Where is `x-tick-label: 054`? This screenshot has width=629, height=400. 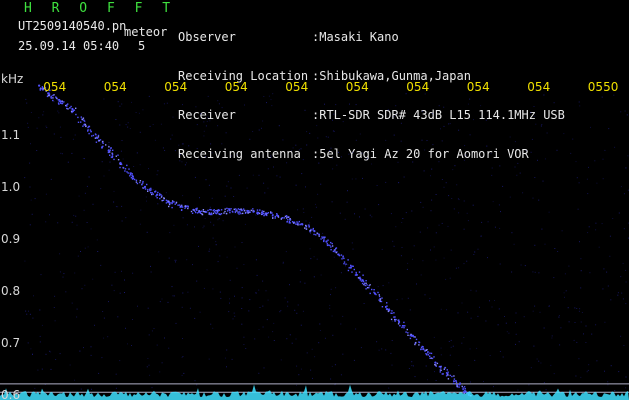
x-tick-label: 054 is located at coordinates (478, 87).